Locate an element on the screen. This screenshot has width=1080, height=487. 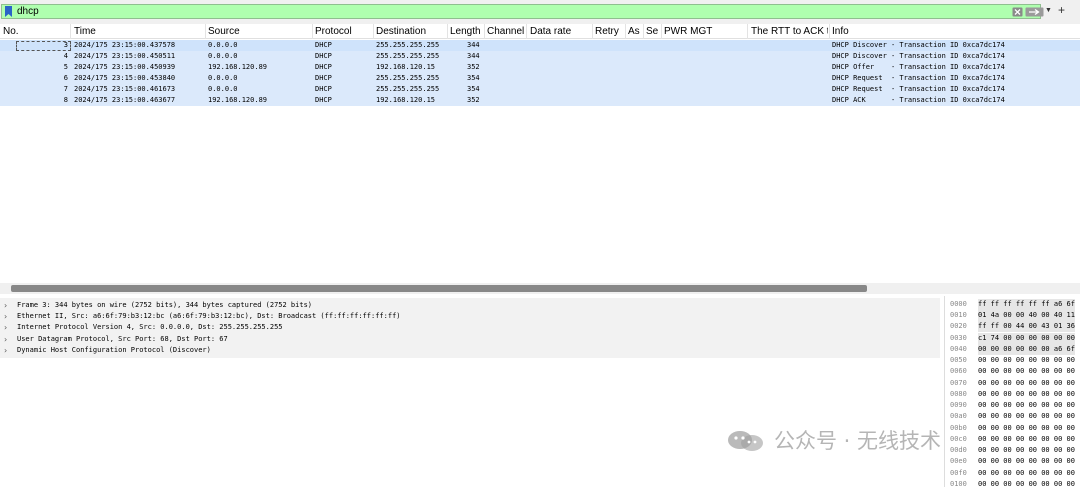
hex-offset: 0030 is located at coordinates (958, 338).